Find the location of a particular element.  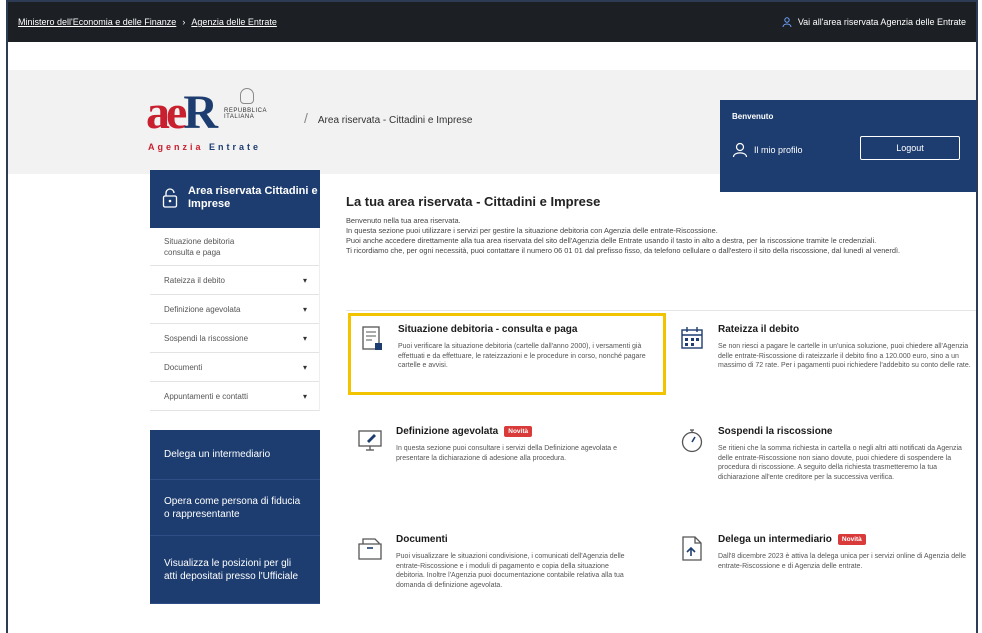

folder-icon is located at coordinates (370, 549).